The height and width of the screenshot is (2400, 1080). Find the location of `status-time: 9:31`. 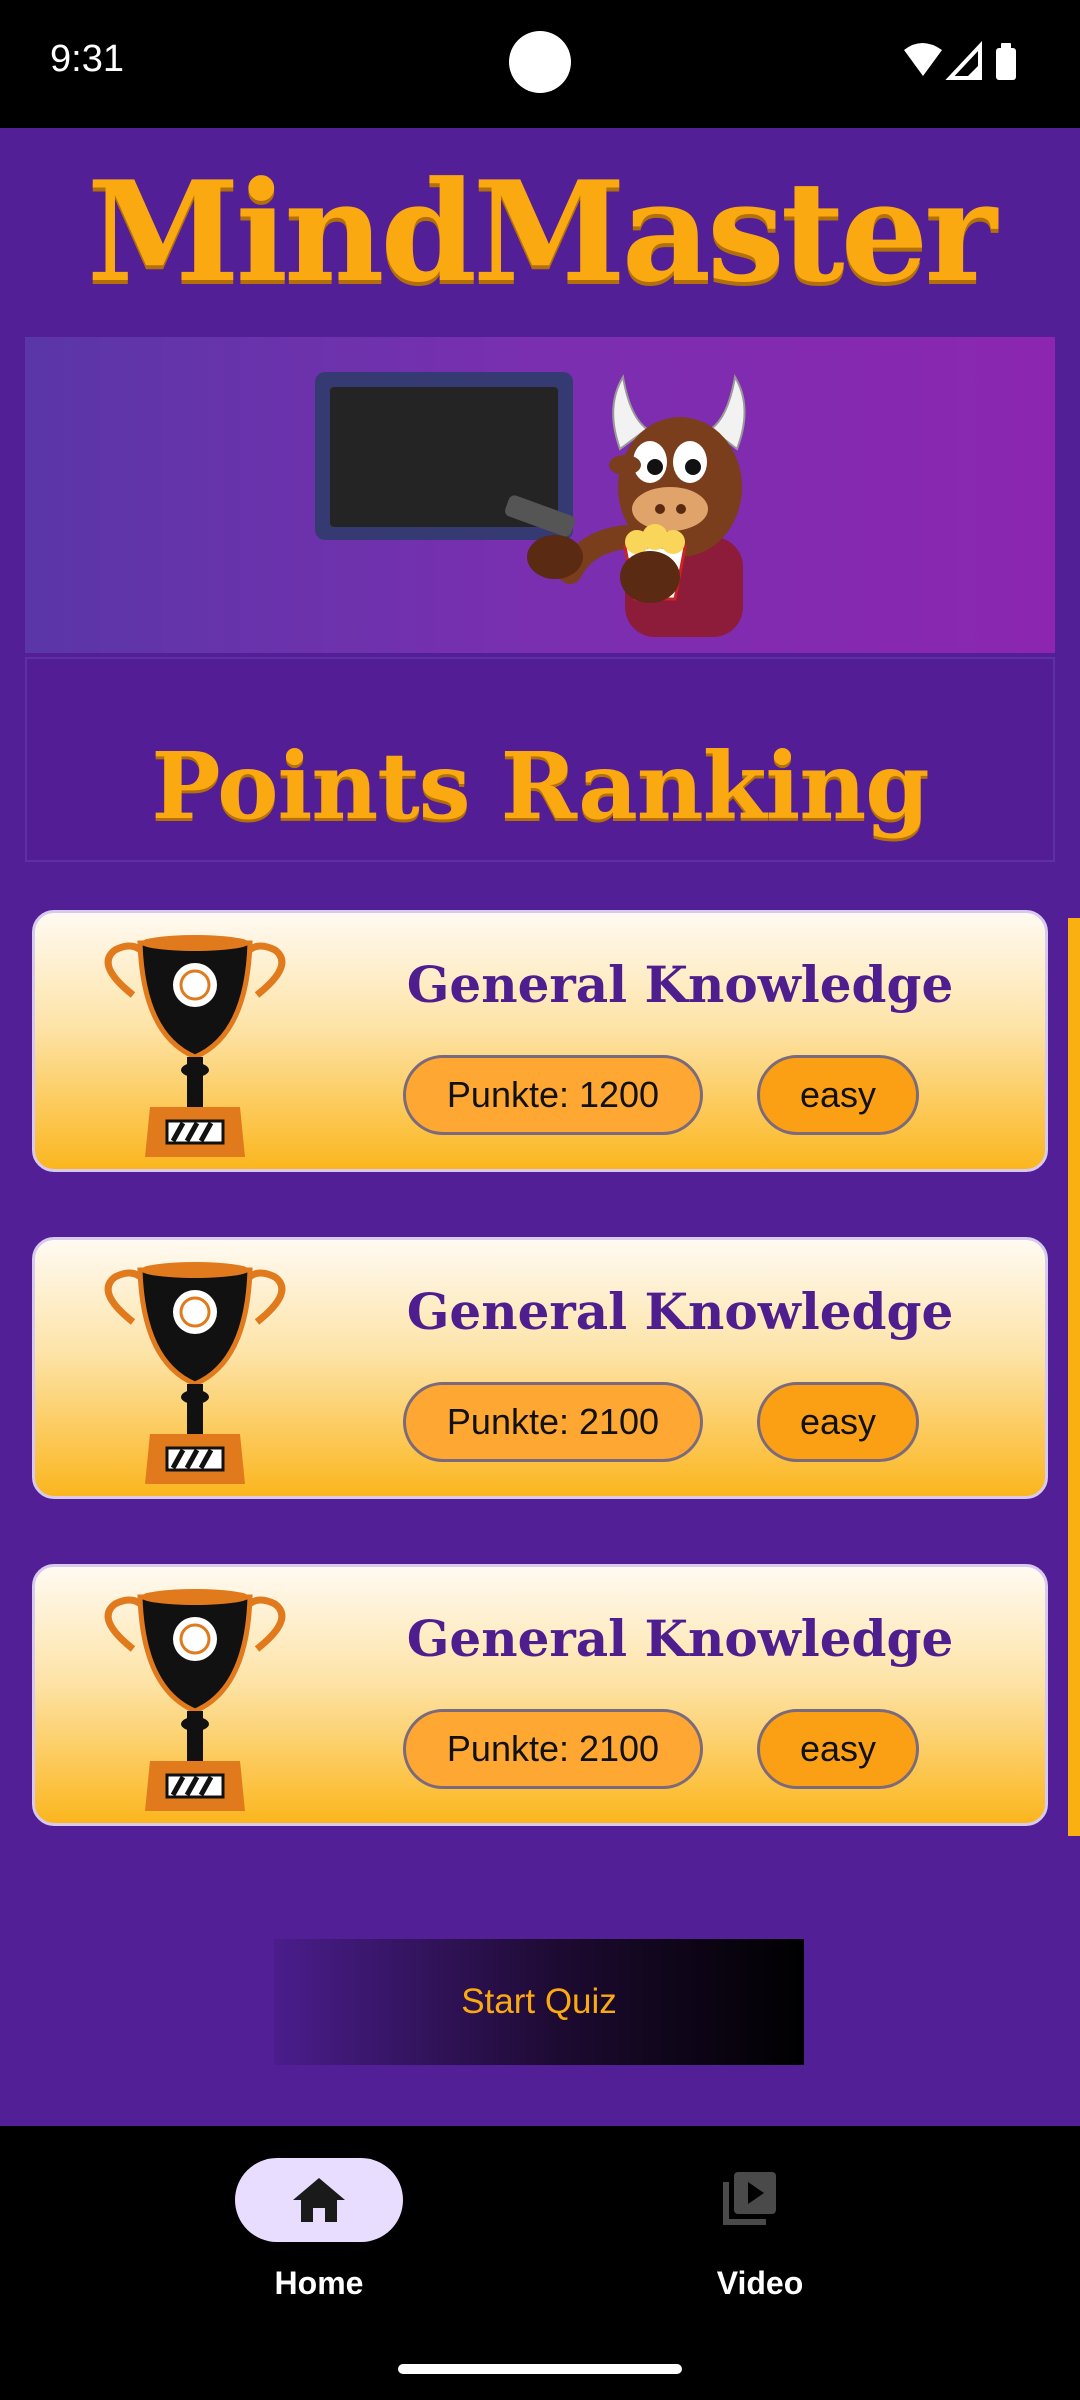

status-time: 9:31 is located at coordinates (87, 59).